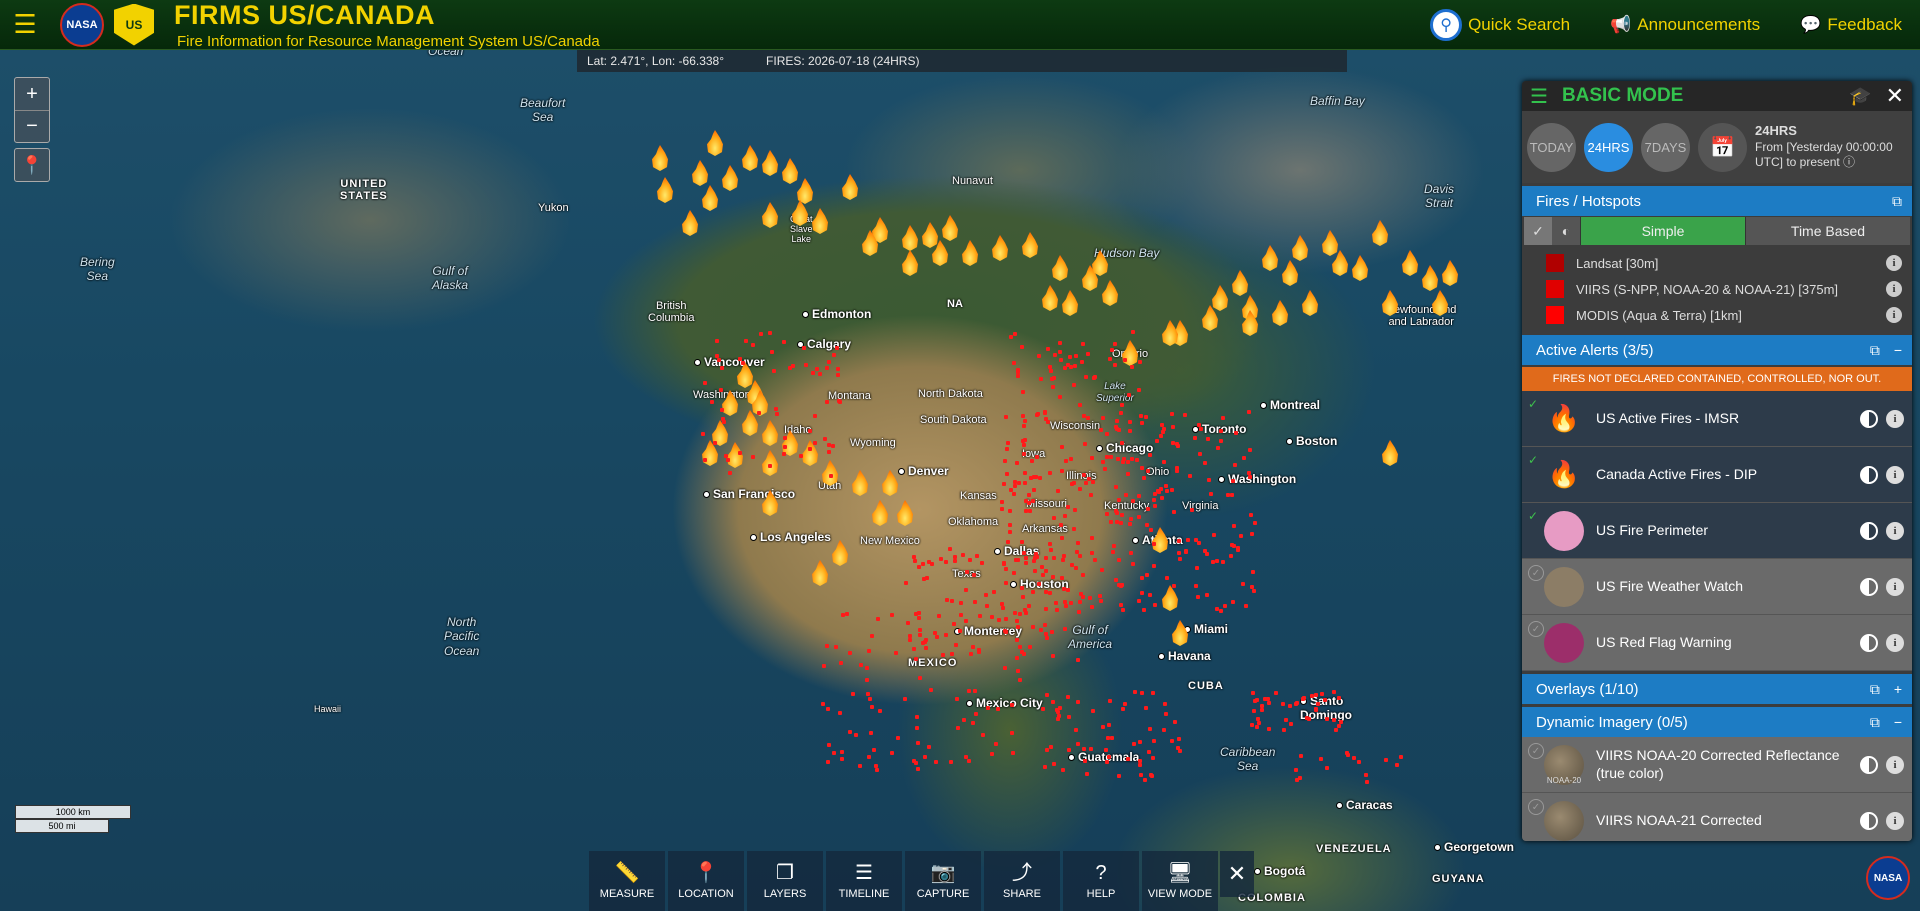  I want to click on announcements-link: 📢 Announcements, so click(1685, 25).